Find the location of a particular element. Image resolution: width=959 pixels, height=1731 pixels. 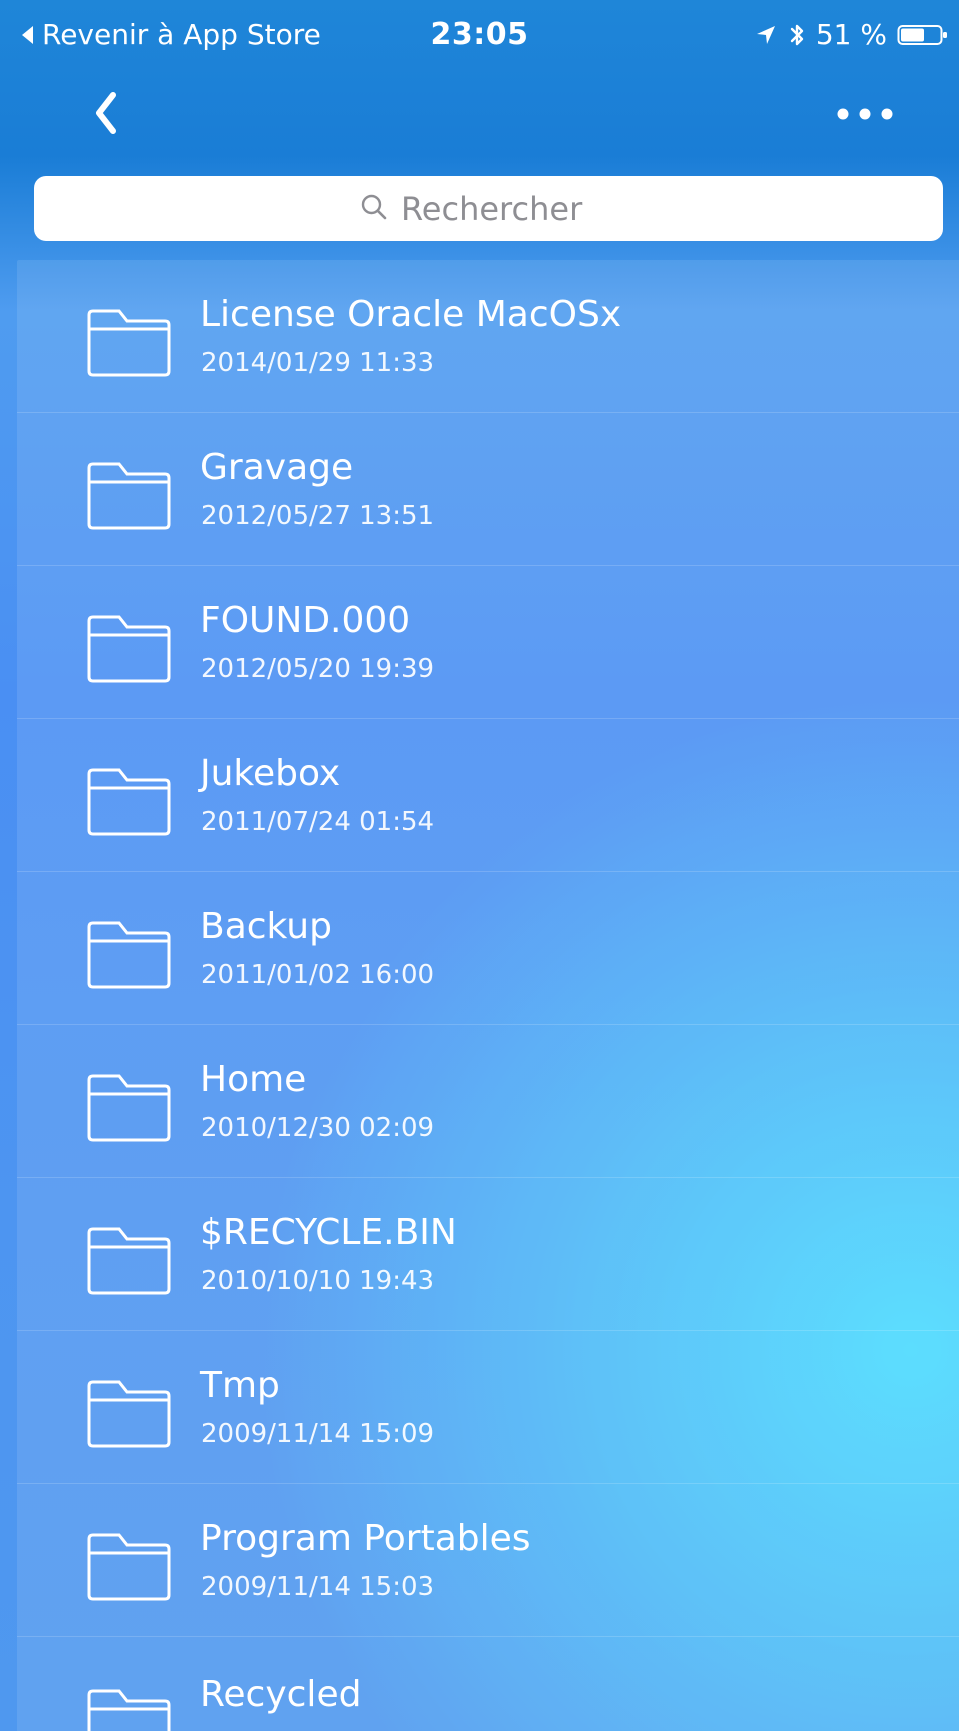

folder-date: 2009/11/14 15:09 is located at coordinates (318, 1434).